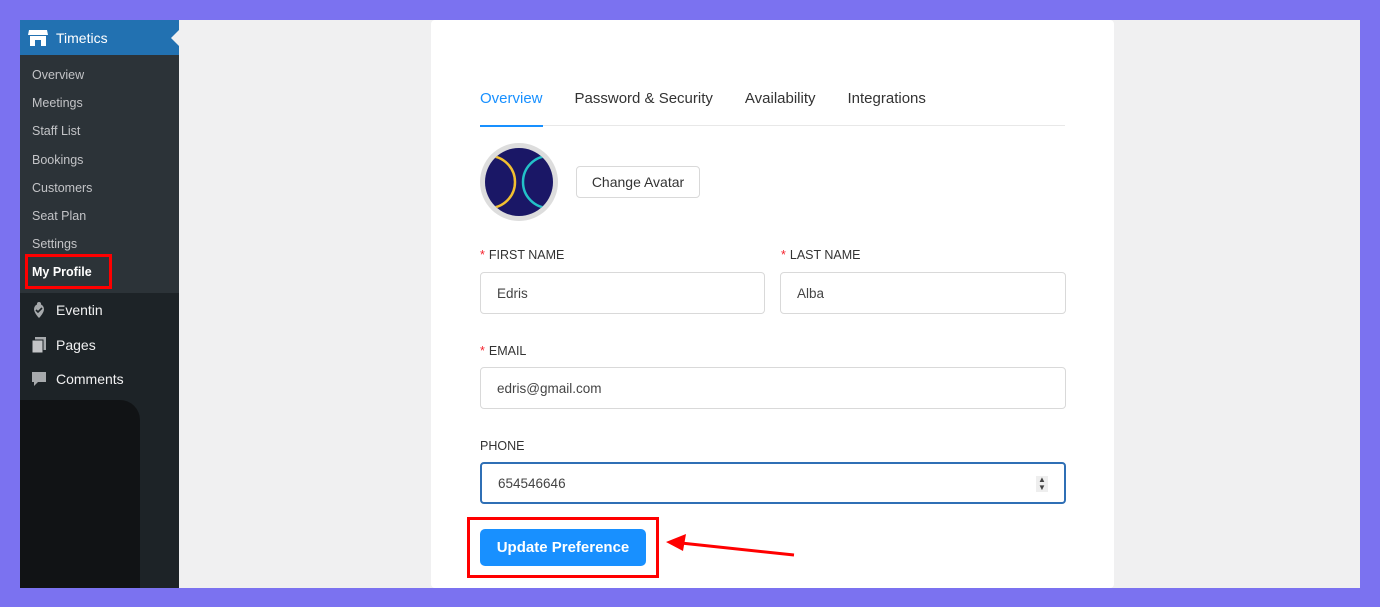 This screenshot has width=1380, height=607. What do you see at coordinates (80, 494) in the screenshot?
I see `redacted-area` at bounding box center [80, 494].